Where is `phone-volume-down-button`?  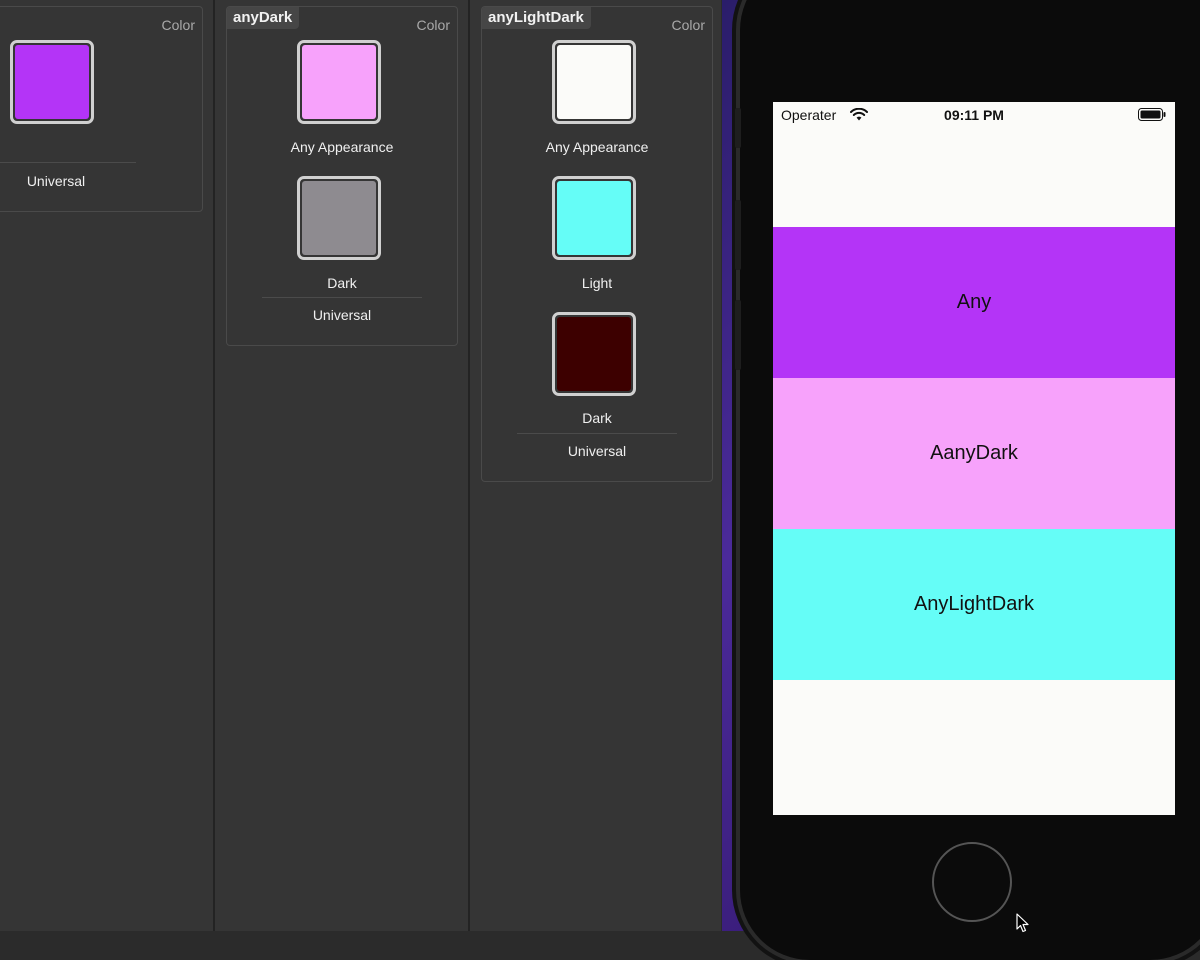
phone-volume-down-button is located at coordinates (738, 335).